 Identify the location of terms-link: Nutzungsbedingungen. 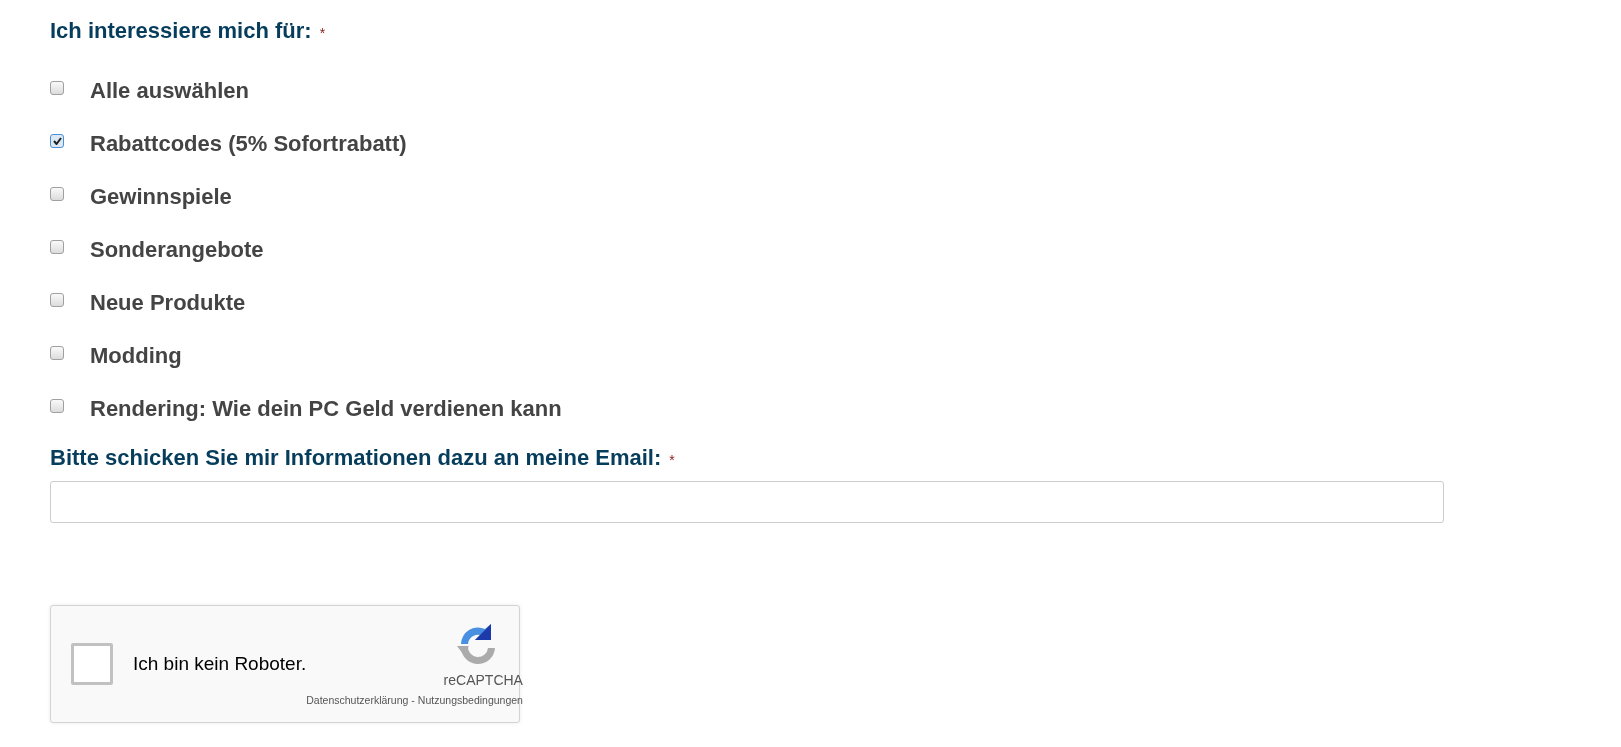
(470, 700).